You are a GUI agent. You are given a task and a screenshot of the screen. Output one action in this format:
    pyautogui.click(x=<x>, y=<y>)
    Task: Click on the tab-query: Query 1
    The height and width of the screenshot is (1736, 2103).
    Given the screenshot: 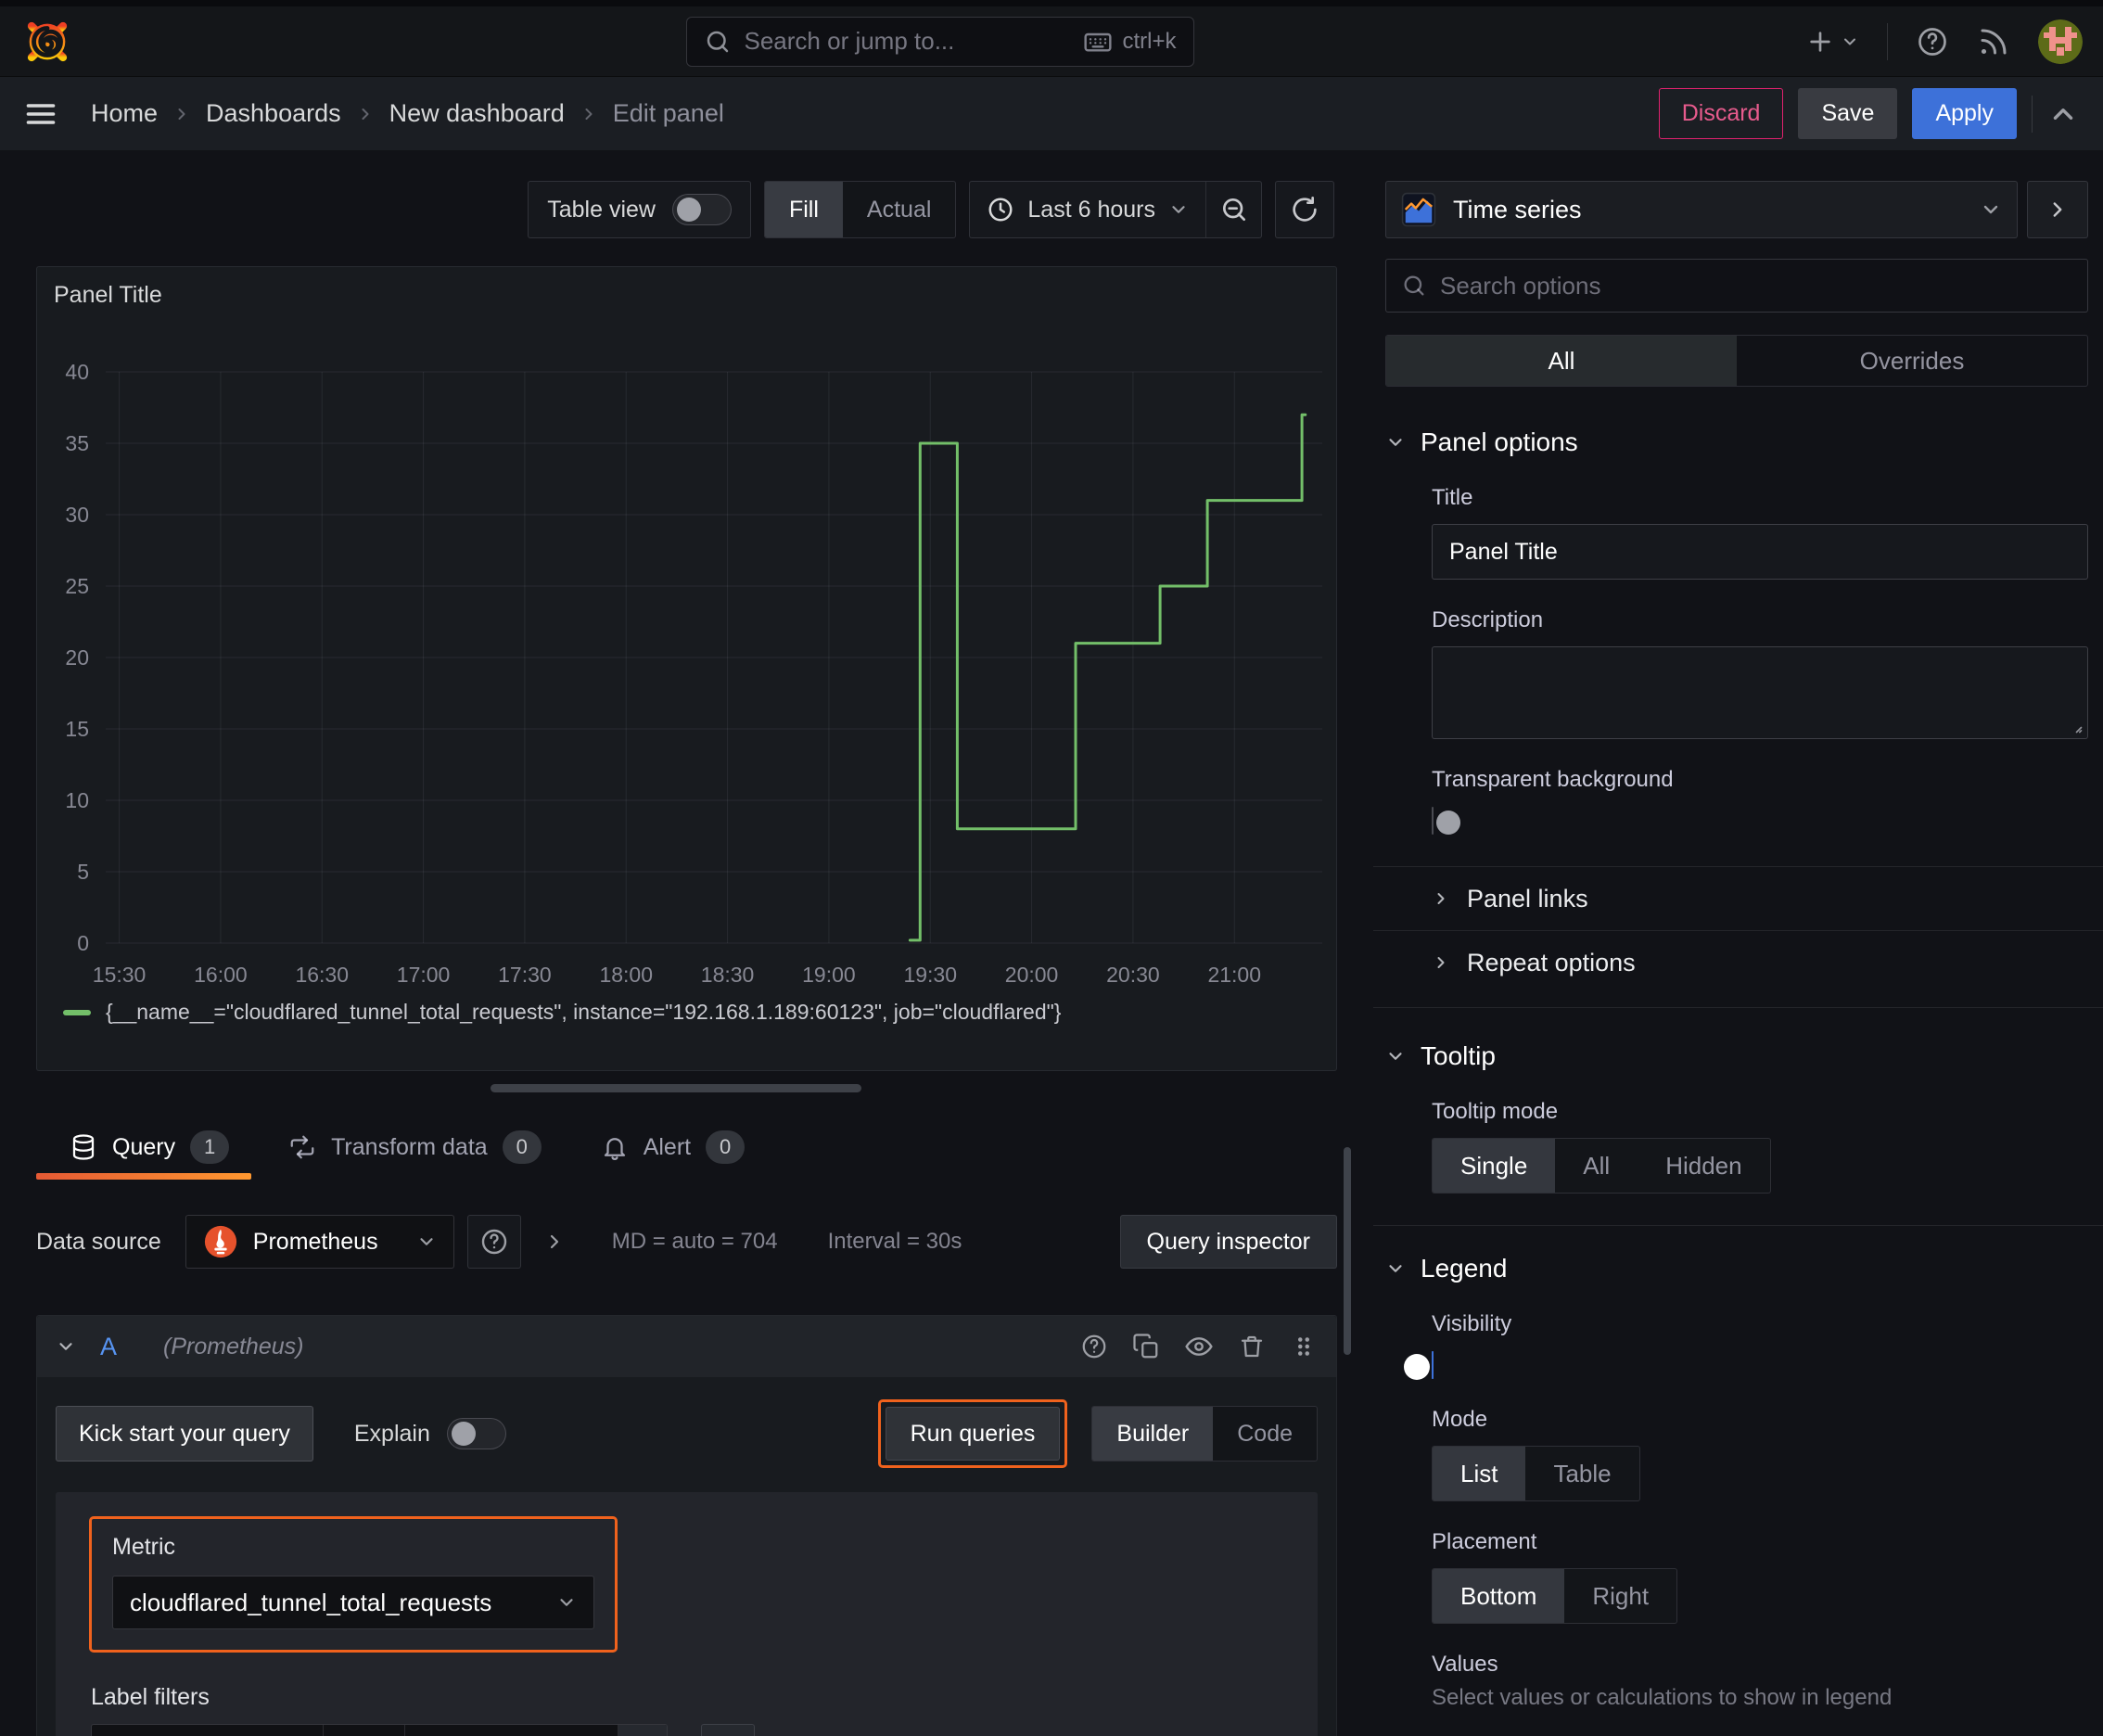 What is the action you would take?
    pyautogui.click(x=143, y=1148)
    